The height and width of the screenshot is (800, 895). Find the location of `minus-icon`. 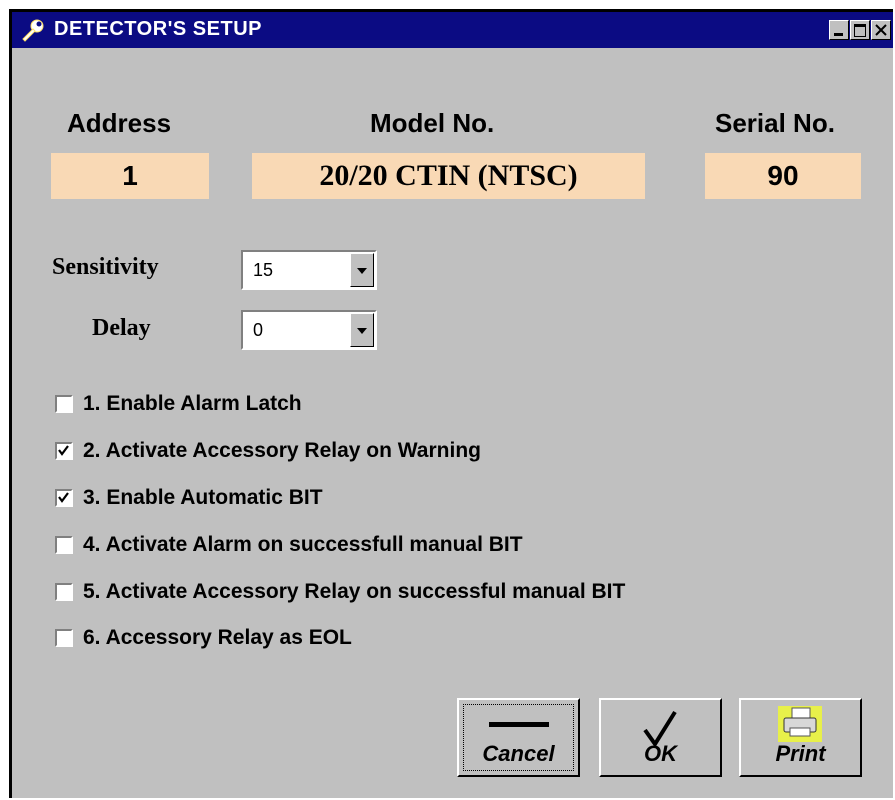

minus-icon is located at coordinates (519, 724).